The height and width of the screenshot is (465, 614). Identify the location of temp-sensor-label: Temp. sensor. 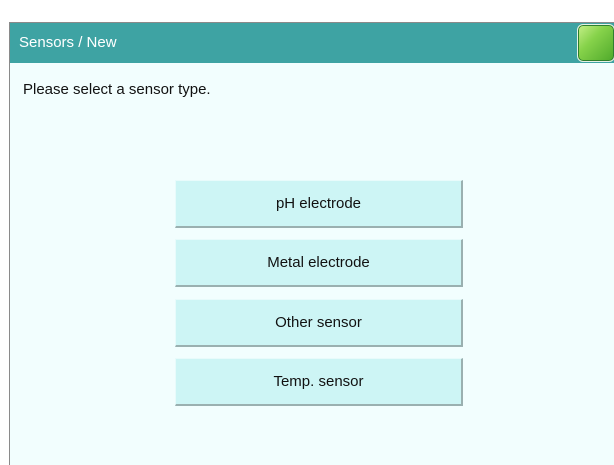
(318, 381).